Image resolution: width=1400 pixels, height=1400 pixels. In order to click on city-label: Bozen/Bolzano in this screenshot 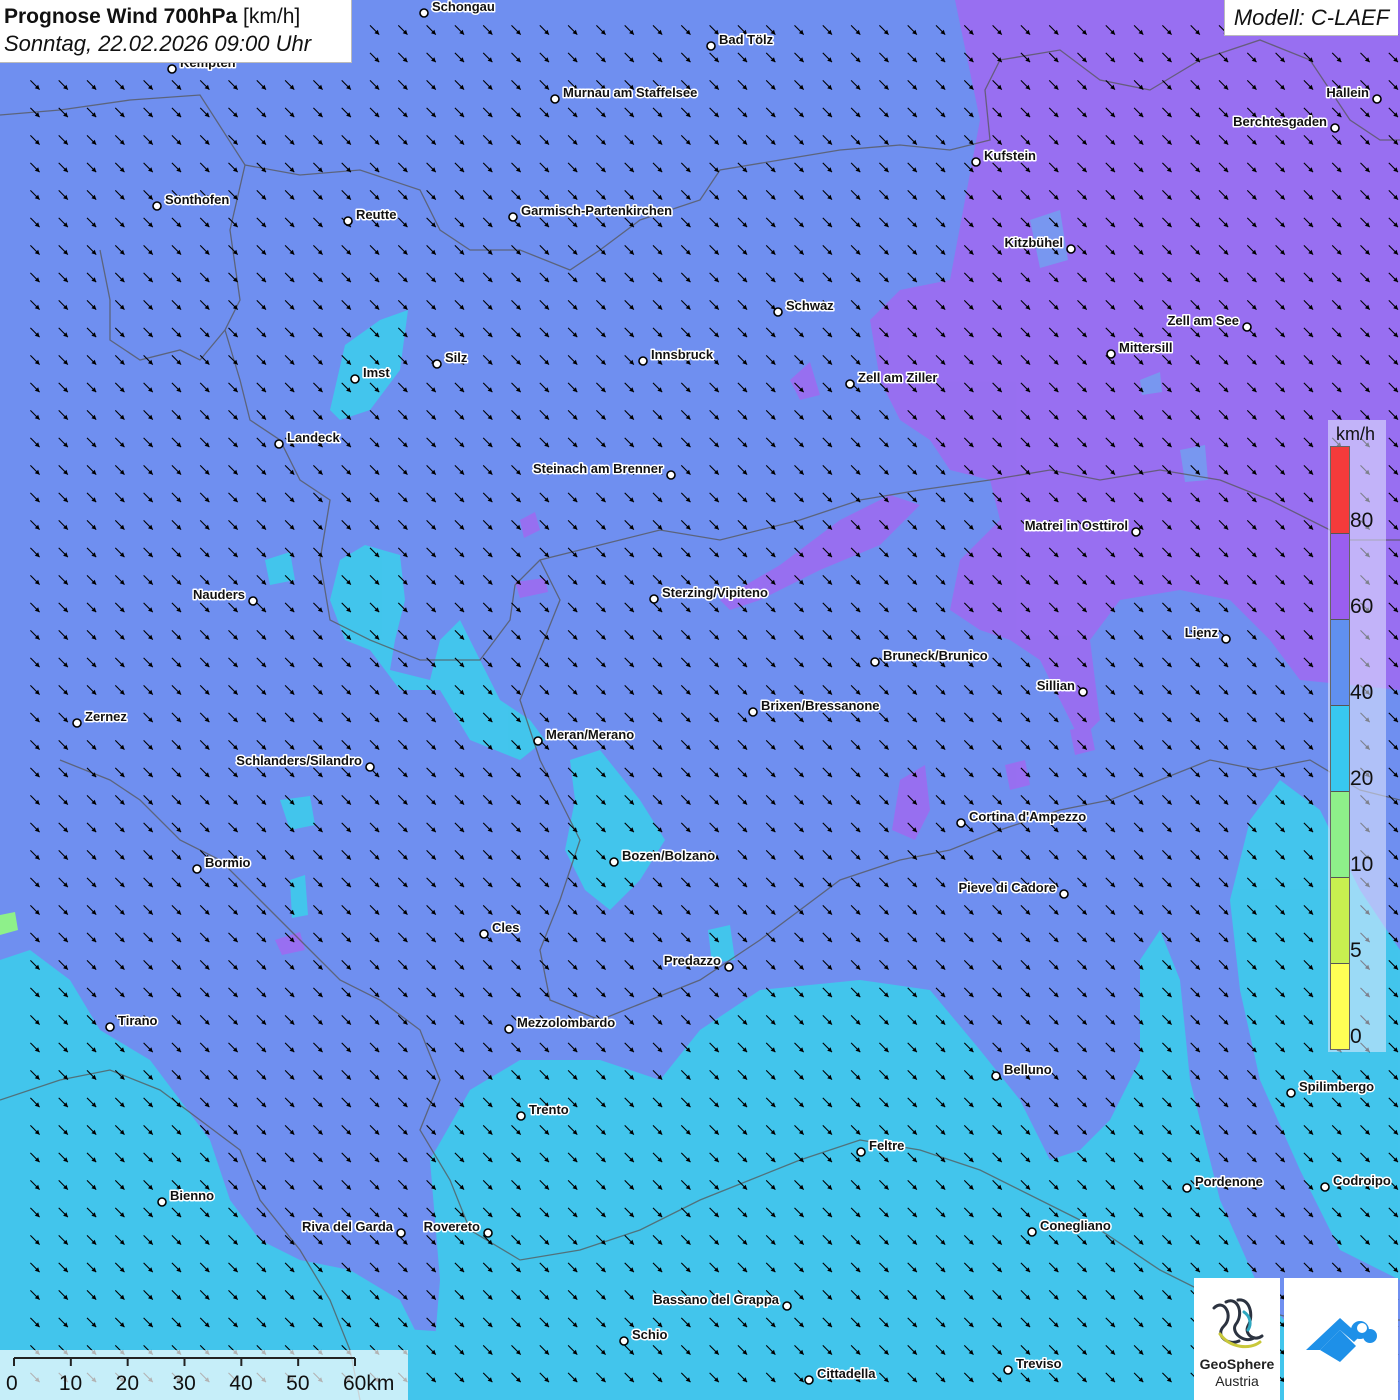, I will do `click(668, 855)`.